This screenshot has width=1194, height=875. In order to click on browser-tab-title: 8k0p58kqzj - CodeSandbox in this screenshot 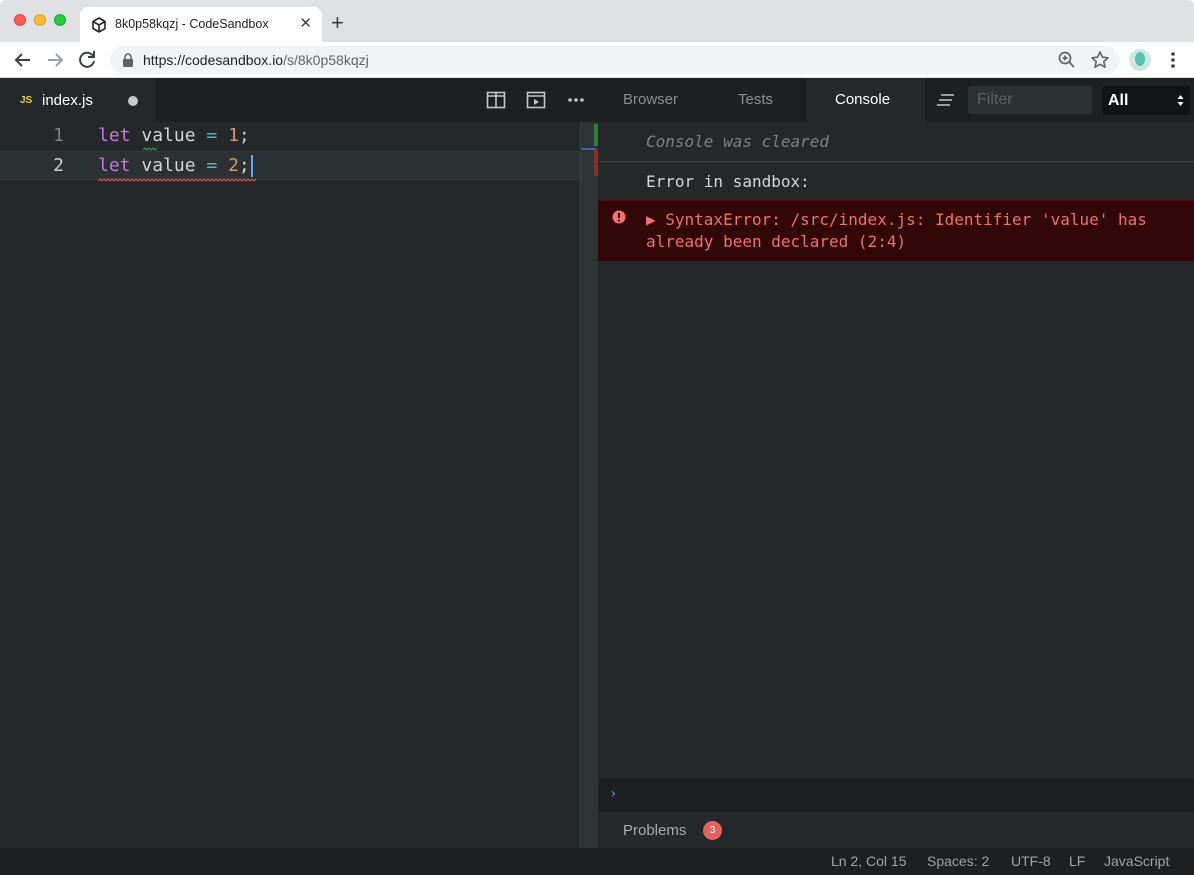, I will do `click(192, 24)`.